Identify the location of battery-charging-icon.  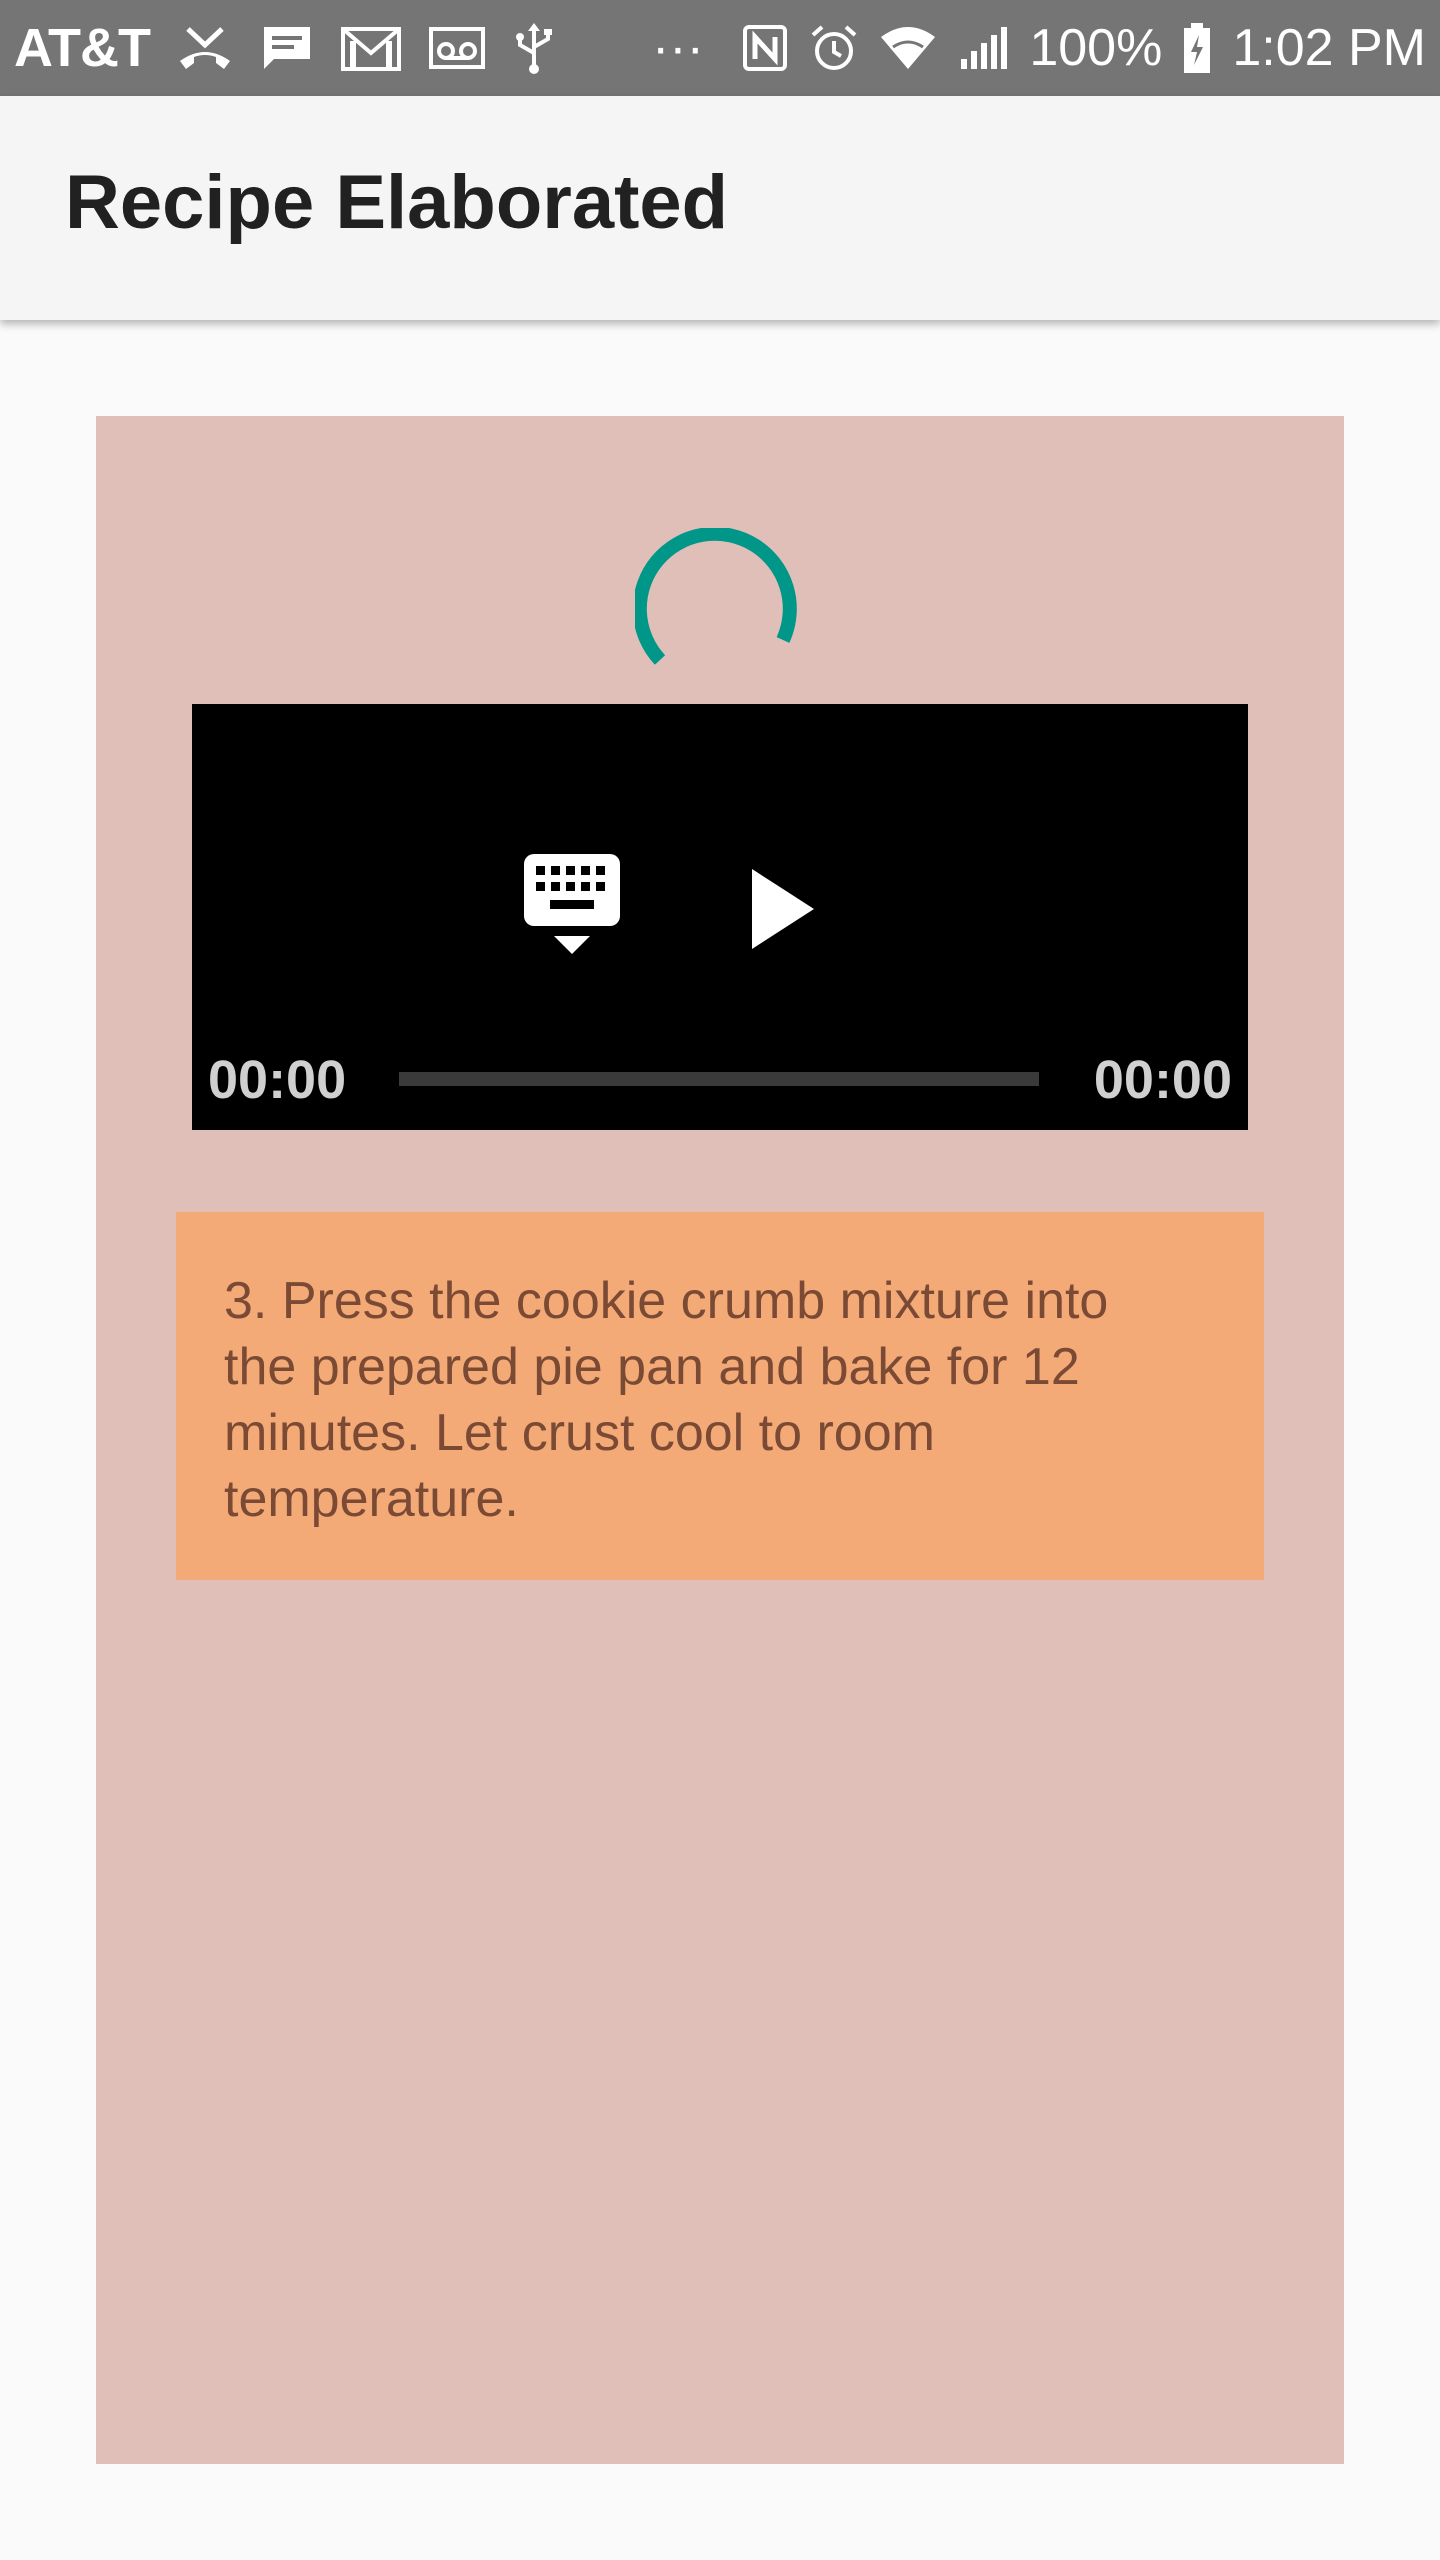
(1197, 48).